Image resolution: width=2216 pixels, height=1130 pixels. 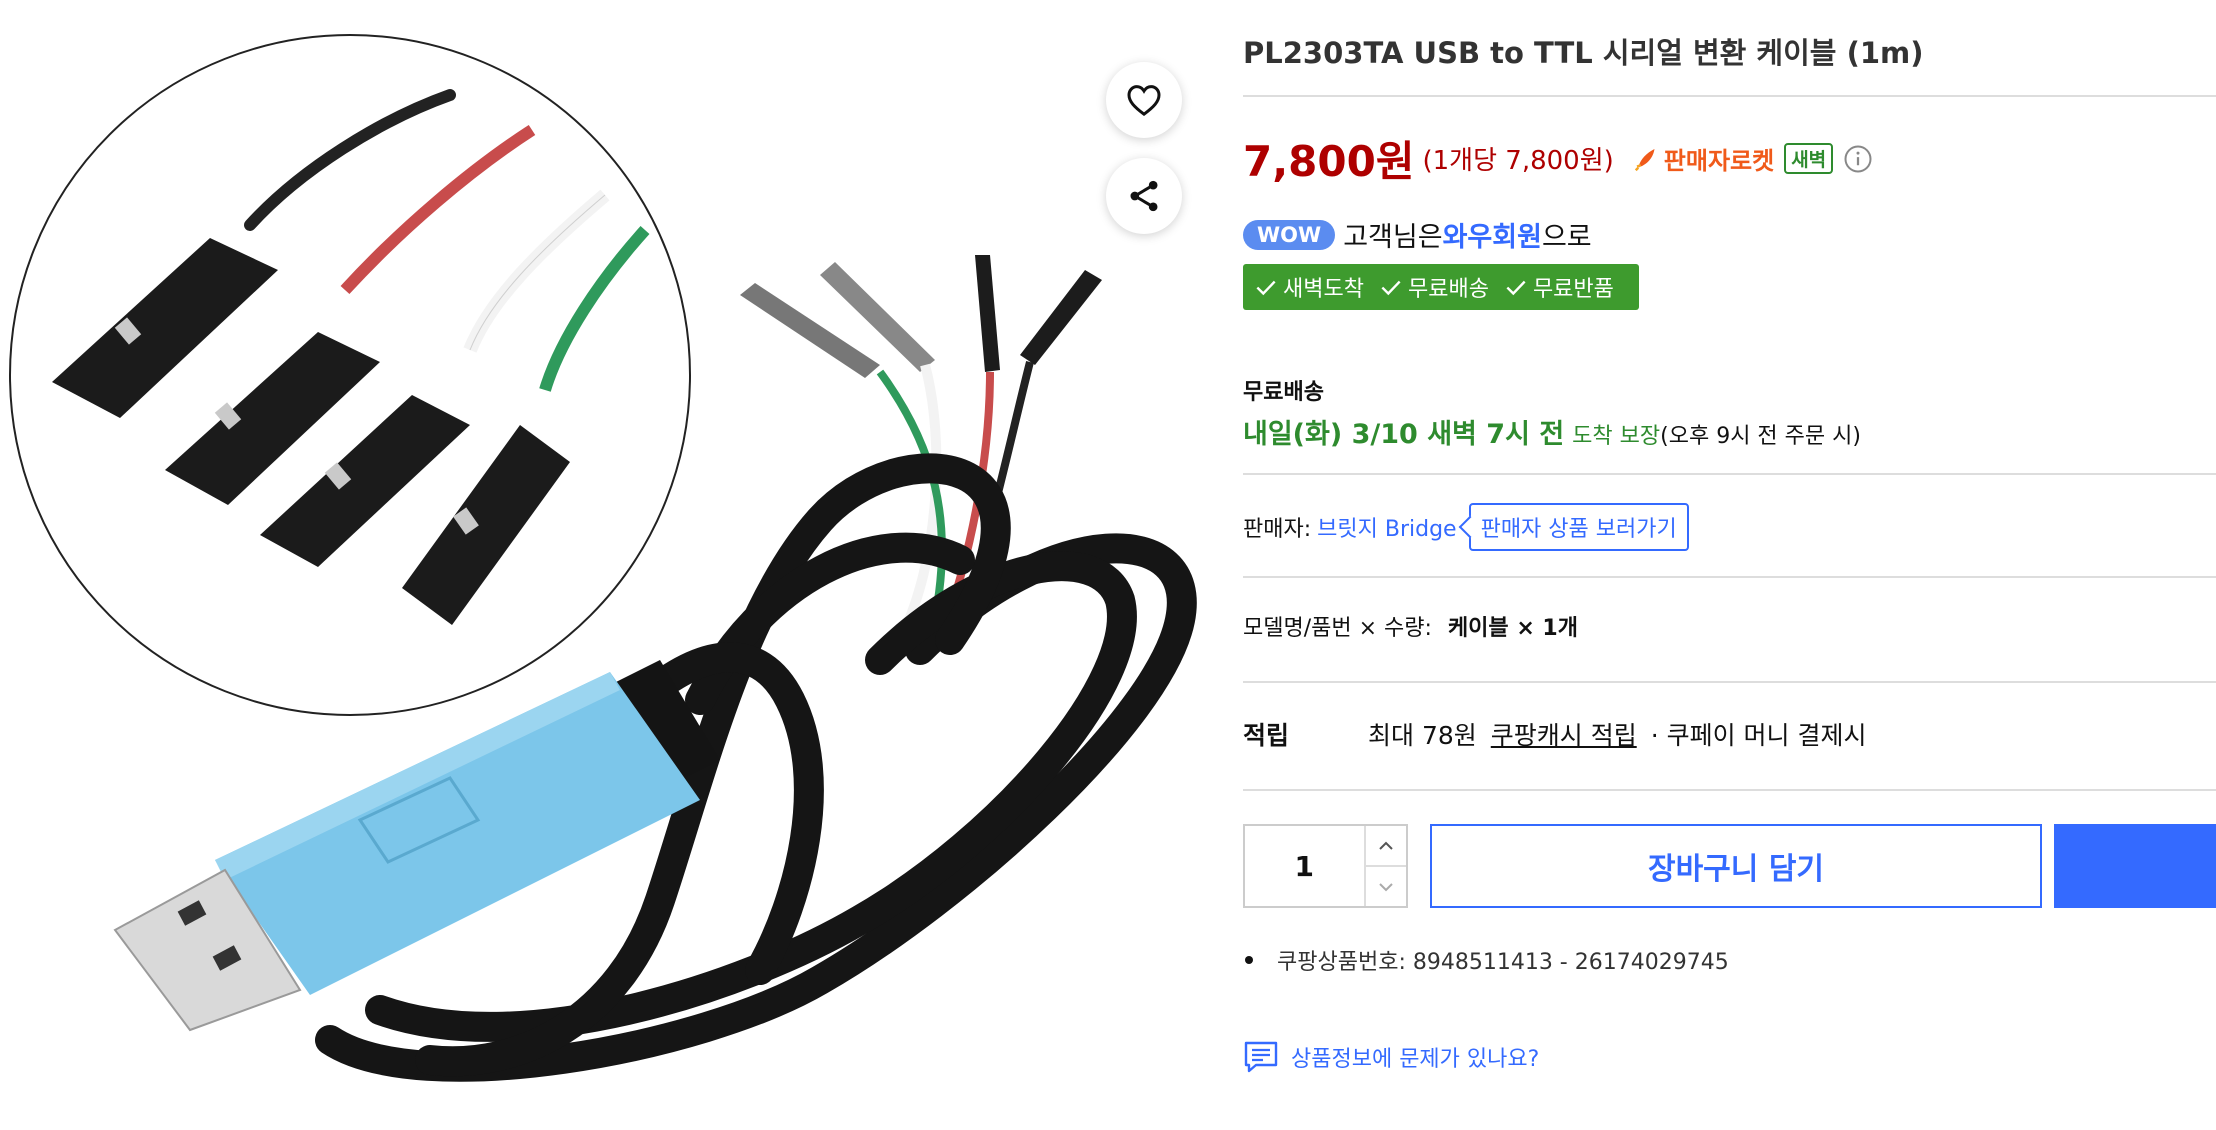 I want to click on product-number-item: 쿠팡상품번호: 8948511413 - 26174029745, so click(x=1486, y=960).